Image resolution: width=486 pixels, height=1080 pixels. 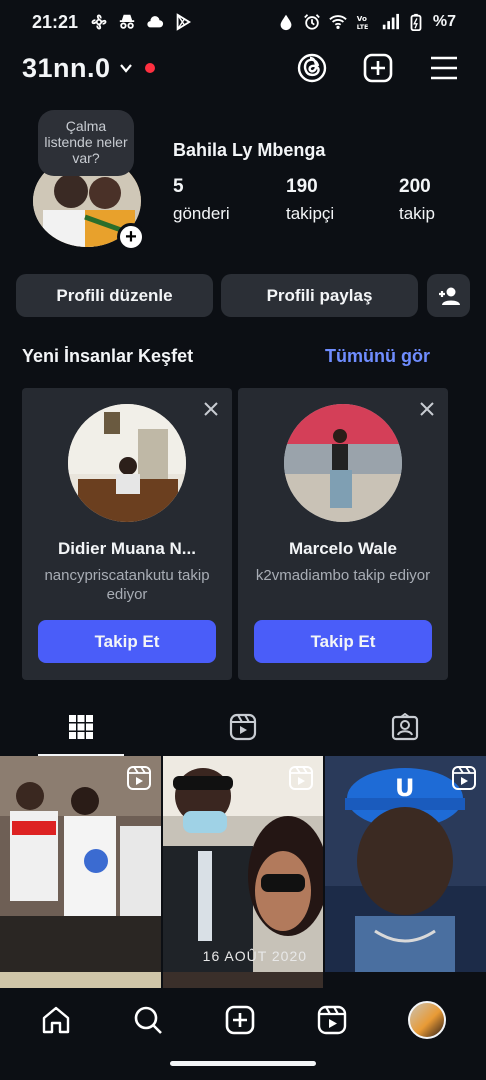 What do you see at coordinates (127, 585) in the screenshot?
I see `suggestion-context: nancypriscatankutu takip ediyor` at bounding box center [127, 585].